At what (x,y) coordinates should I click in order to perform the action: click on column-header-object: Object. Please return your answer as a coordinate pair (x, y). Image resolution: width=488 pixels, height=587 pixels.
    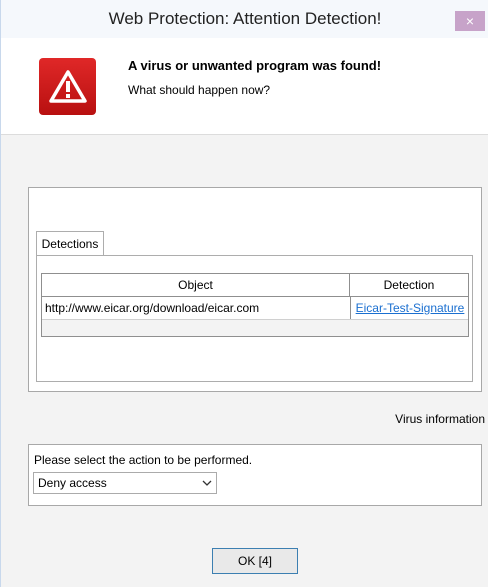
    Looking at the image, I should click on (196, 285).